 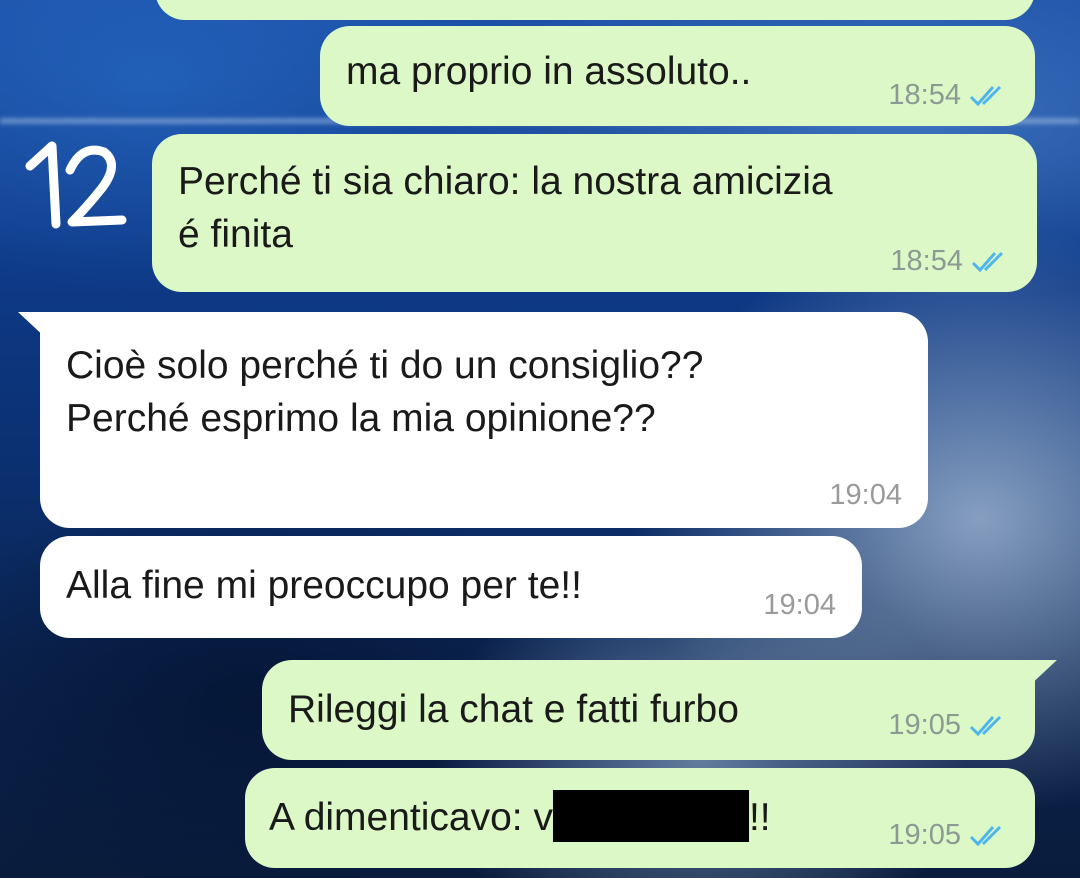 I want to click on message-bubble-outgoing: ma proprio in assoluto.. 18:54, so click(x=677, y=76).